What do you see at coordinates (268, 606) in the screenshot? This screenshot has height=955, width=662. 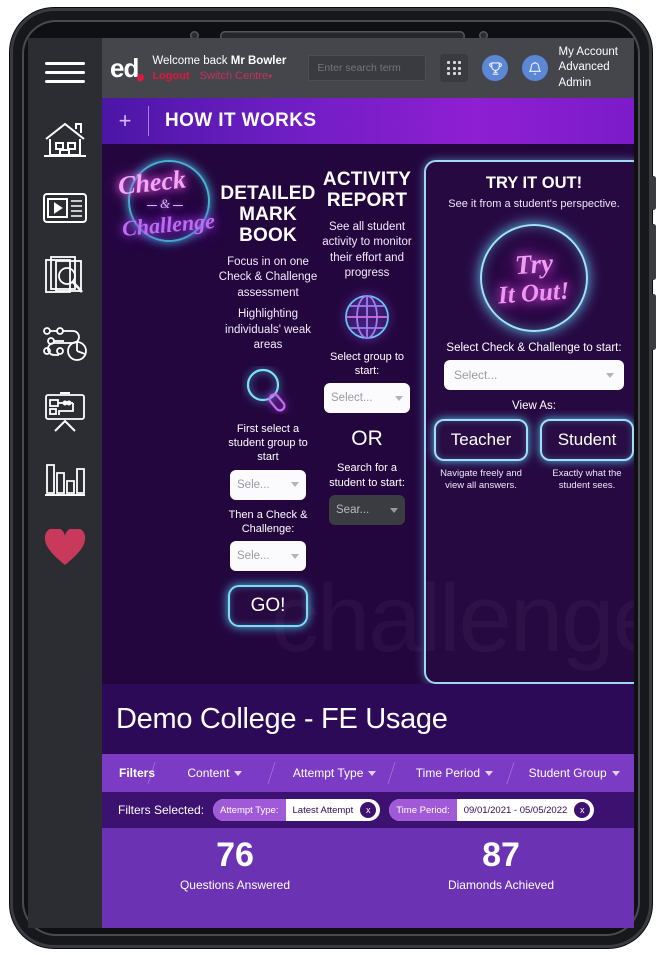 I see `go-button: GO!` at bounding box center [268, 606].